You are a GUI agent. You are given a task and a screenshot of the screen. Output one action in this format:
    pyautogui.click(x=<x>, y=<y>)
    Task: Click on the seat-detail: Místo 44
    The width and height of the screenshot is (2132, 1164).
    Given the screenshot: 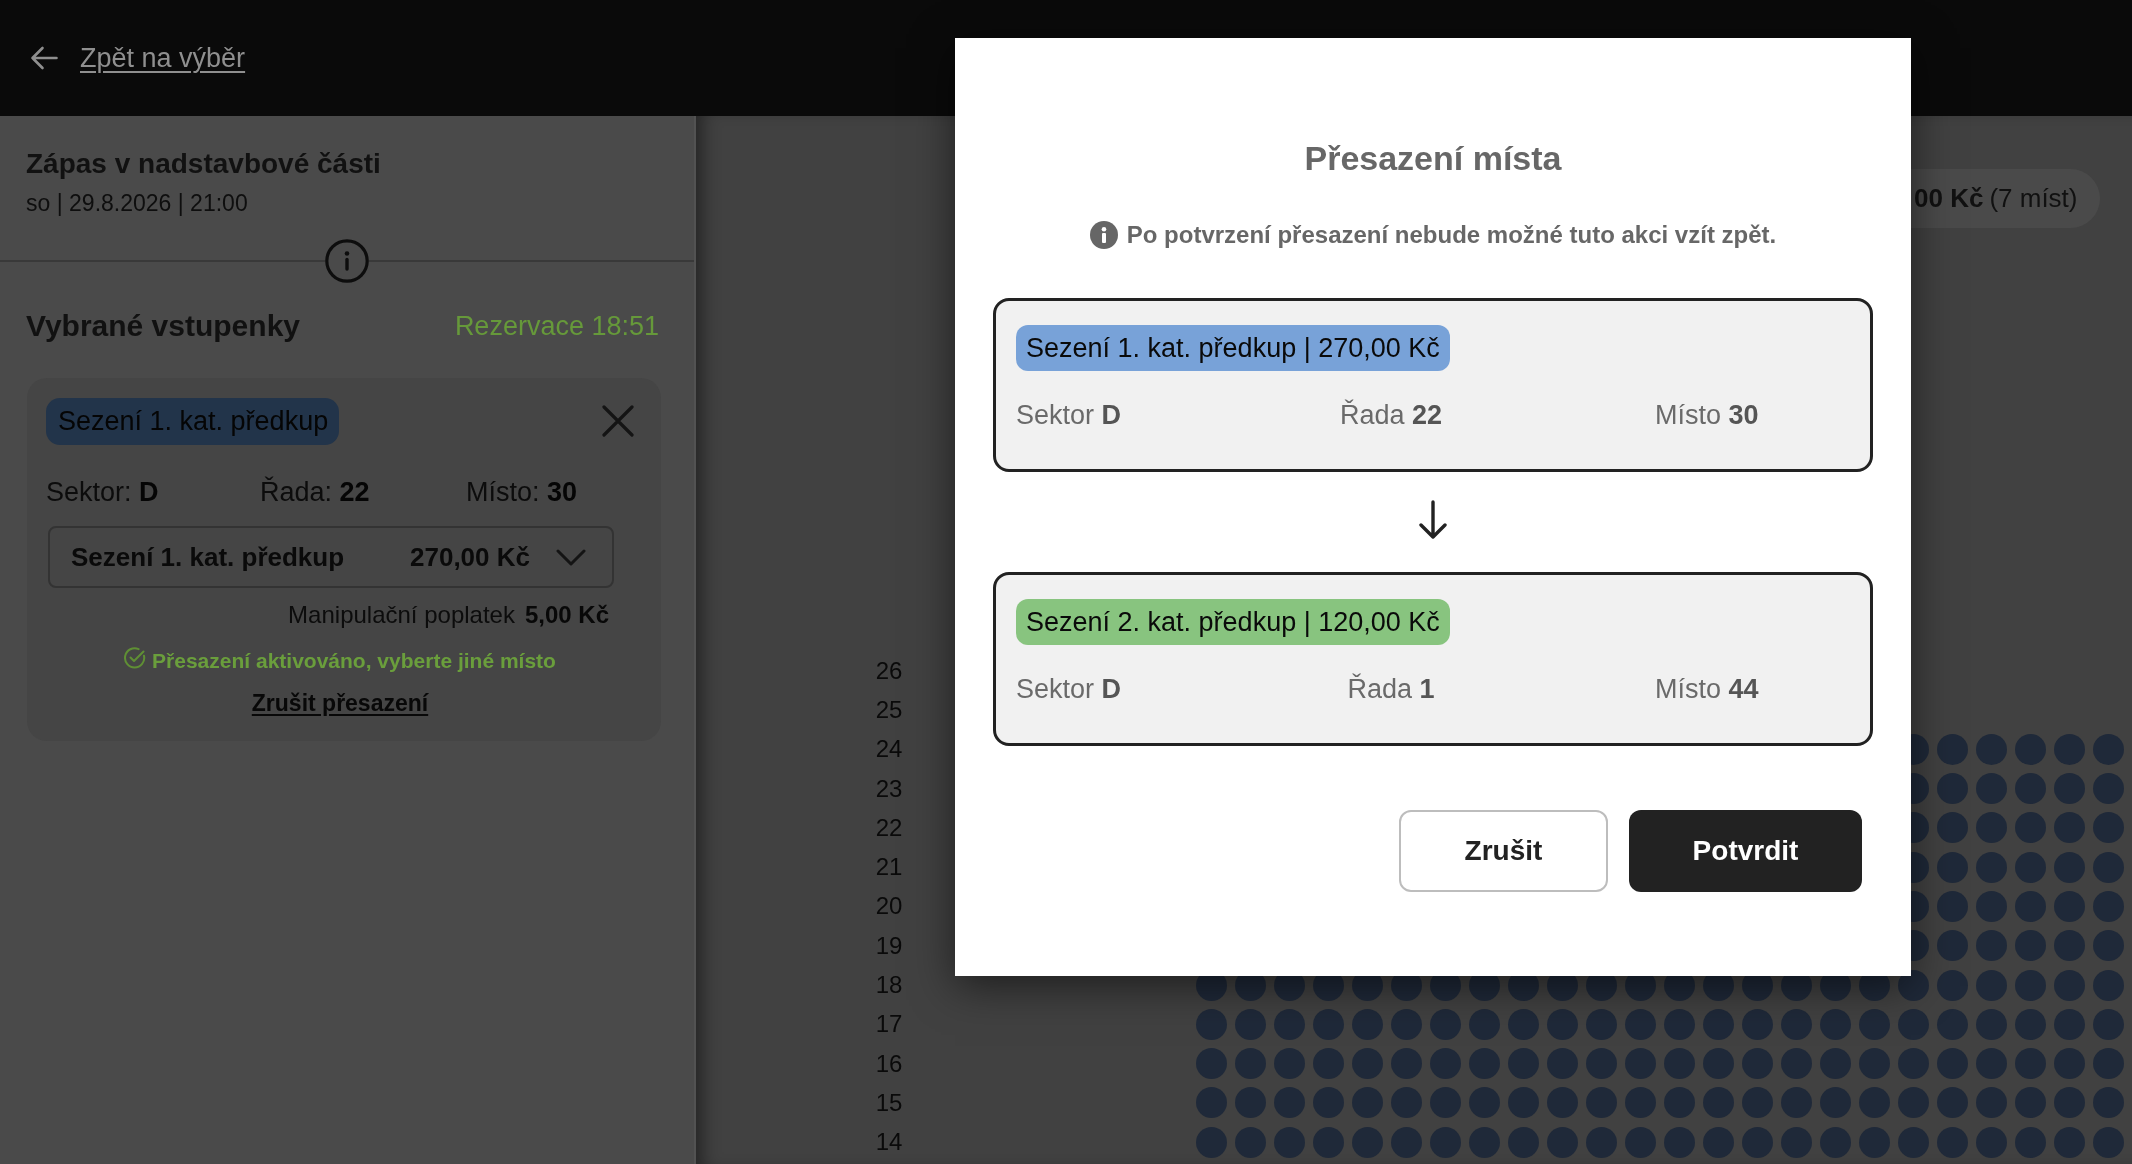 What is the action you would take?
    pyautogui.click(x=1707, y=689)
    